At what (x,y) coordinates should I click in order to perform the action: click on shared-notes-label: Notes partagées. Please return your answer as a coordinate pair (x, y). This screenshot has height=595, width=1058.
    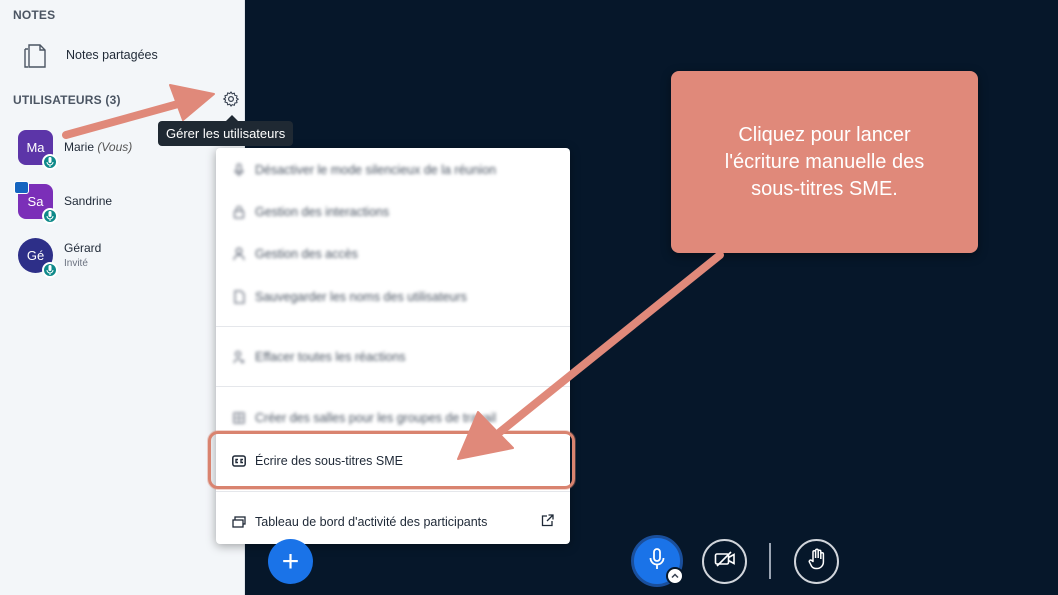
    Looking at the image, I should click on (112, 55).